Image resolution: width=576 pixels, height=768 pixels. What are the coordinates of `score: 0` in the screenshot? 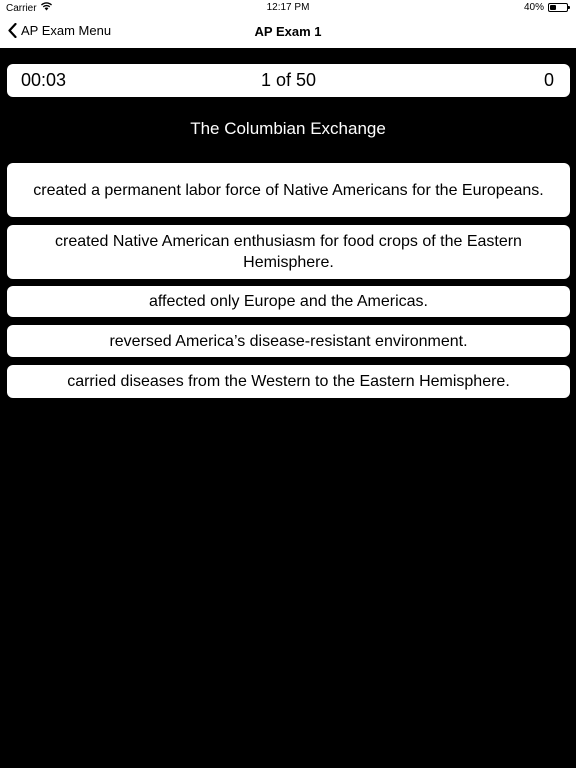 It's located at (548, 80).